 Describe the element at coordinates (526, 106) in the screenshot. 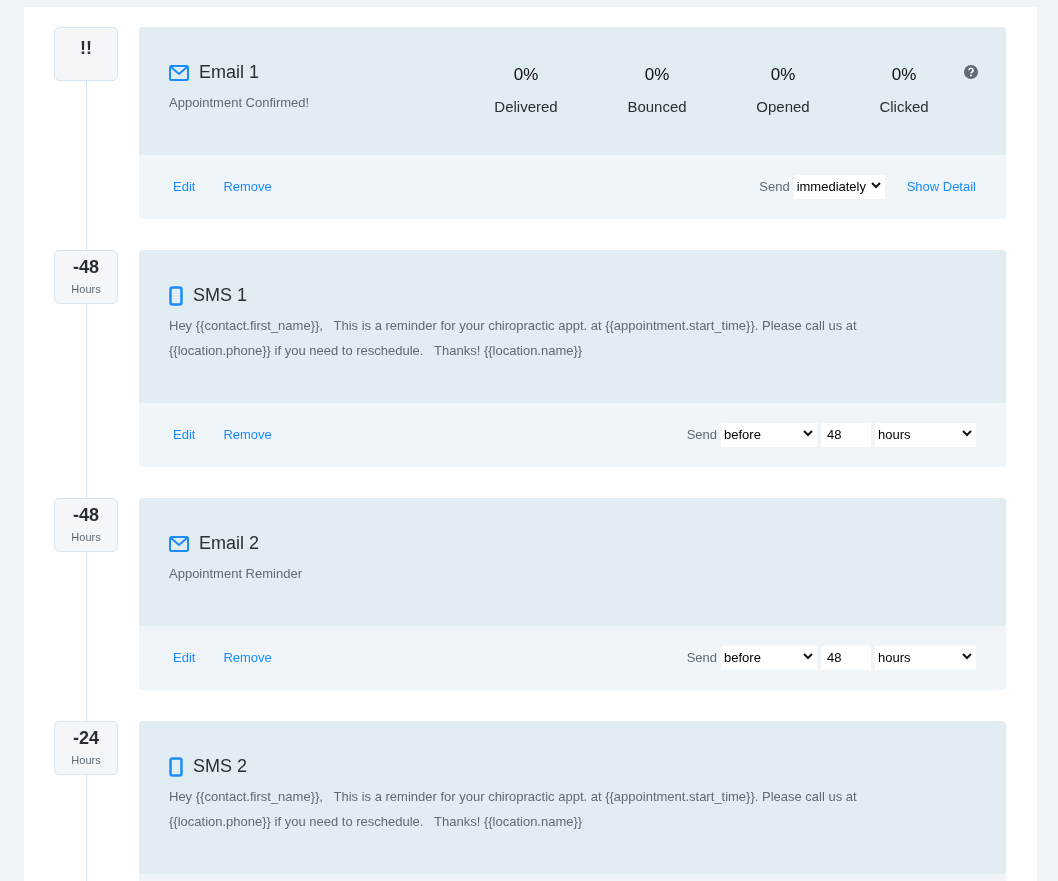

I see `stat-label: Delivered` at that location.